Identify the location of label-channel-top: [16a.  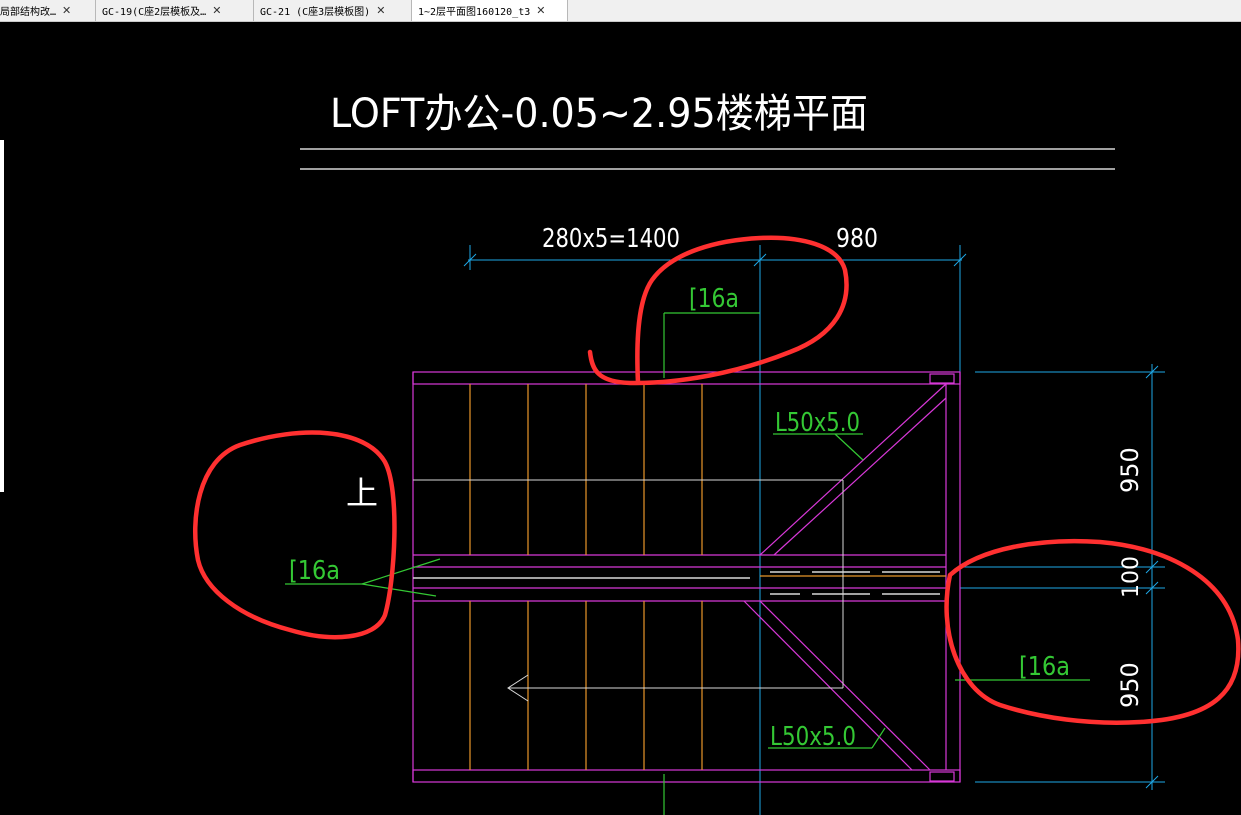
(714, 299).